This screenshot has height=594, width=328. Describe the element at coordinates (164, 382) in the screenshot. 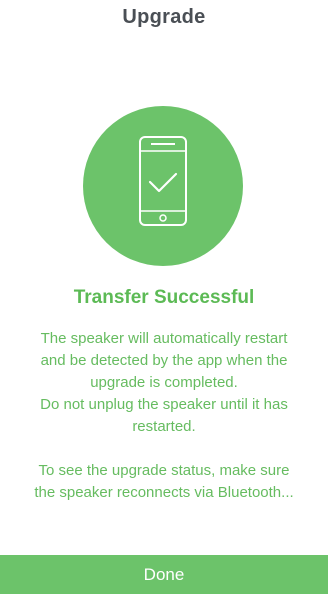

I see `message-line: upgrade is completed.` at that location.